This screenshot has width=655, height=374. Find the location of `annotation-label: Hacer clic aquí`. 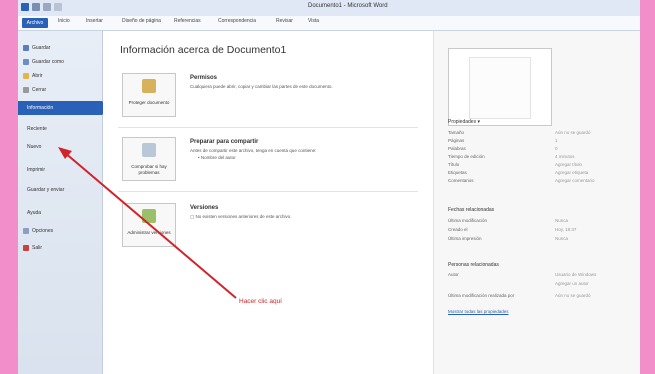

annotation-label: Hacer clic aquí is located at coordinates (260, 301).